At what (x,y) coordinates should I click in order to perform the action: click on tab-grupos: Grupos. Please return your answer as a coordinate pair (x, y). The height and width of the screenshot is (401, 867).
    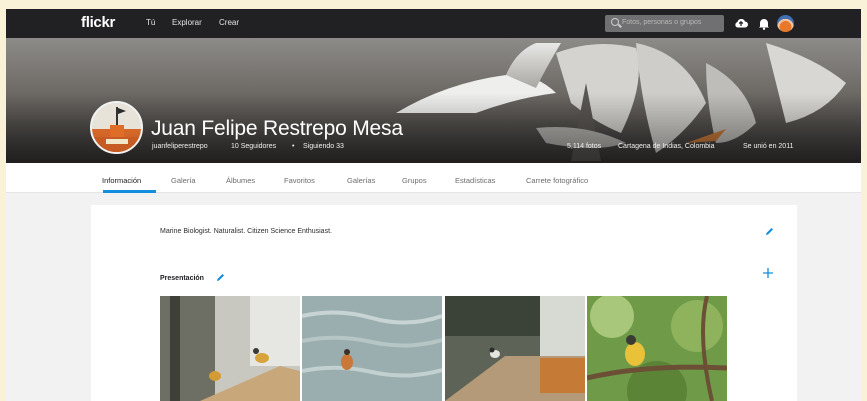
    Looking at the image, I should click on (414, 180).